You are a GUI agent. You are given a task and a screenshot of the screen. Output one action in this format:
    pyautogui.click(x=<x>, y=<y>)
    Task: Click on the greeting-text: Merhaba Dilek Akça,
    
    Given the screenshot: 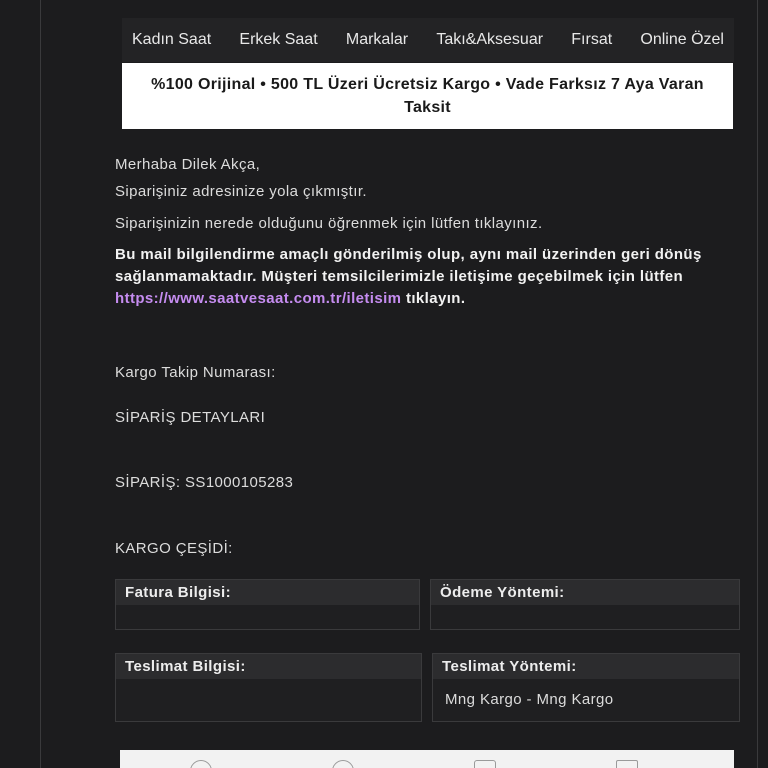 What is the action you would take?
    pyautogui.click(x=188, y=164)
    